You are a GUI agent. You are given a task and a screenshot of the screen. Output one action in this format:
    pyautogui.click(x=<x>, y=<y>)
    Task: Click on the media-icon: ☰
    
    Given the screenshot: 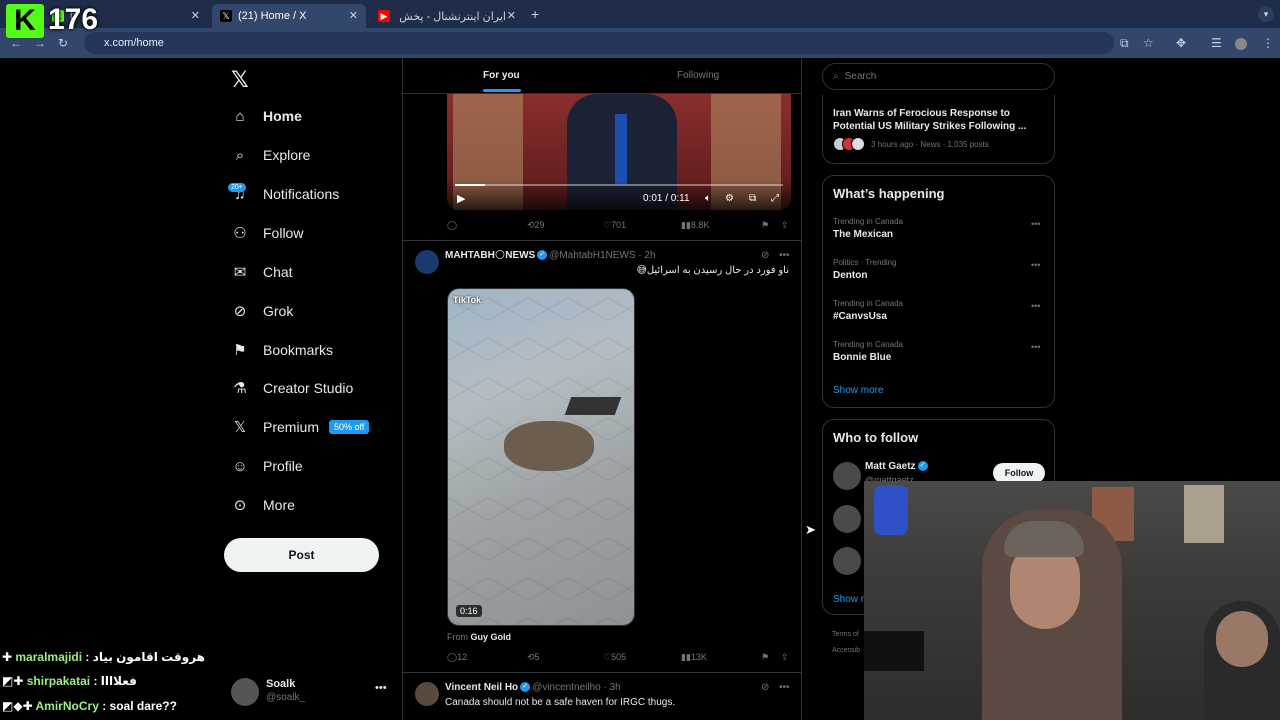 What is the action you would take?
    pyautogui.click(x=1216, y=43)
    